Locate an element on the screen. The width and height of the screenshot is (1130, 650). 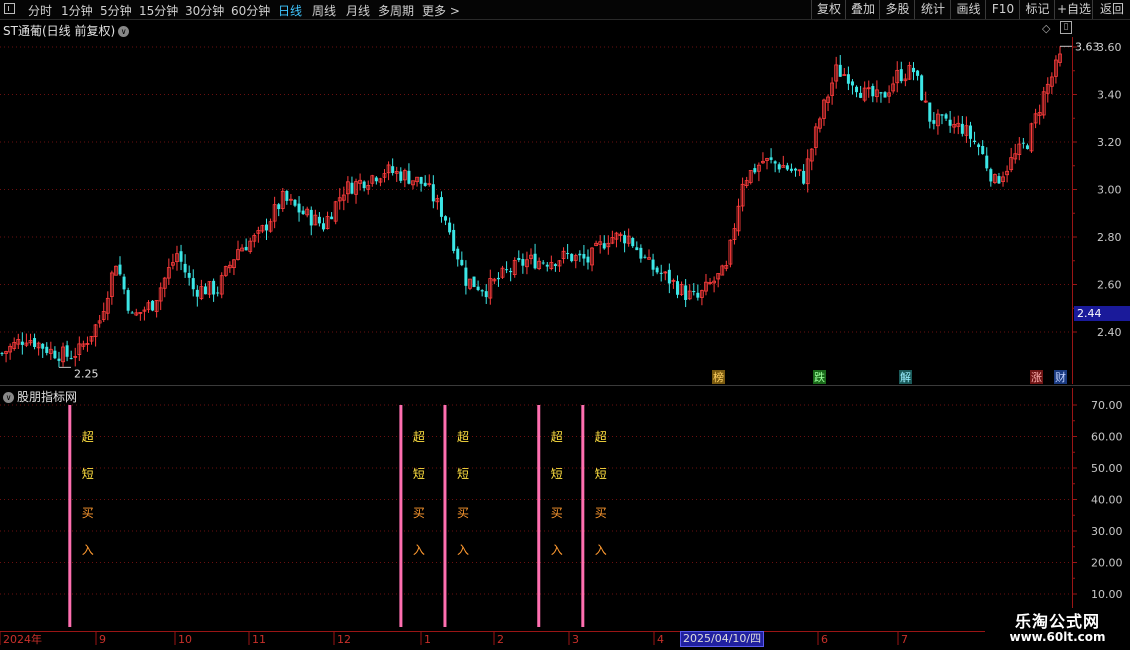
indicator-axis: 10.00 20.00 30.00 40.00 50.00 60.00 70.00 is located at coordinates (1097, 509).